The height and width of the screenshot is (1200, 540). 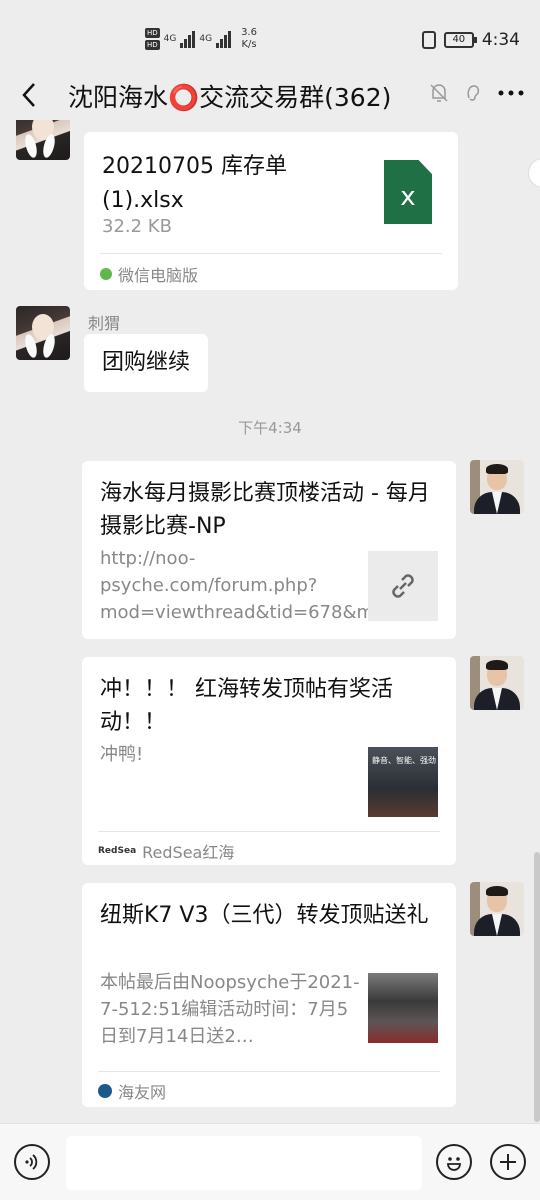 I want to click on network-indicators: HD HD 4G 4G 3.6 K/s, so click(x=201, y=39).